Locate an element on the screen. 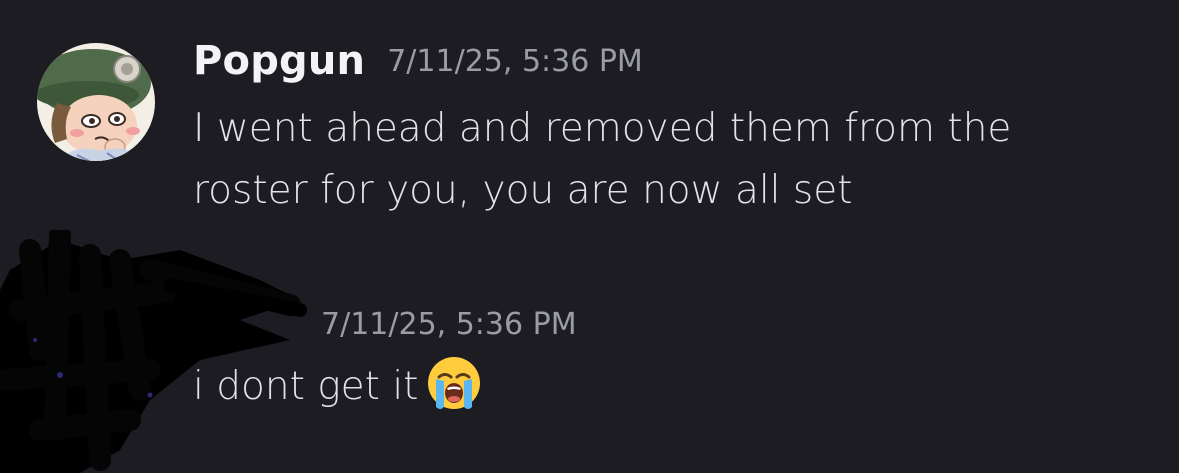 This screenshot has height=473, width=1179. message-header: Popgun 7/11/25, 5:36 PM is located at coordinates (418, 61).